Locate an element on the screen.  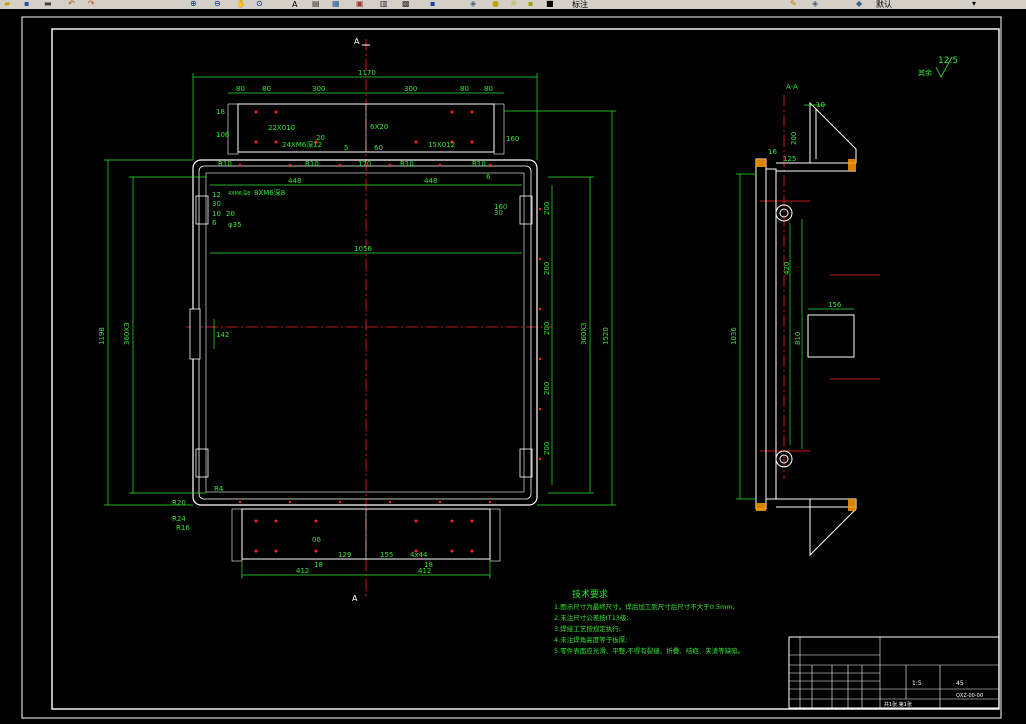
left-note-6: 20 is located at coordinates (230, 214).